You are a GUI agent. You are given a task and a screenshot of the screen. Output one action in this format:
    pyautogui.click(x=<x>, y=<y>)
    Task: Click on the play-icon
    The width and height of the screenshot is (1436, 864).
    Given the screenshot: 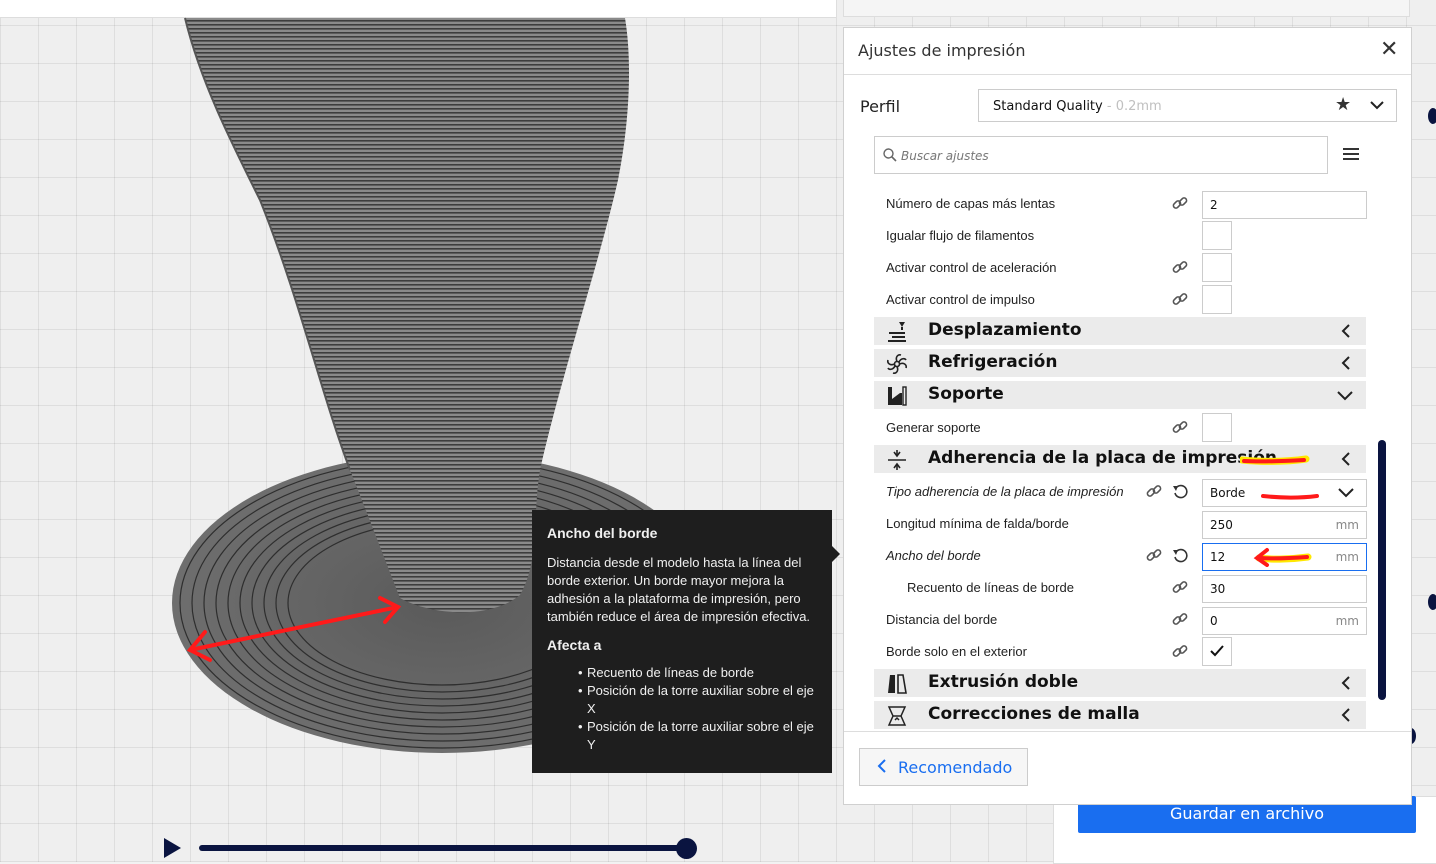 What is the action you would take?
    pyautogui.click(x=172, y=848)
    